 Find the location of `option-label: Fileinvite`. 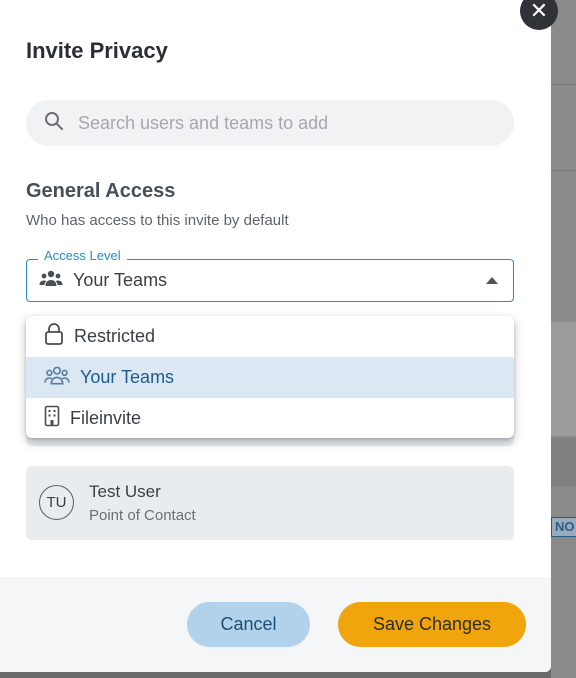

option-label: Fileinvite is located at coordinates (106, 418).